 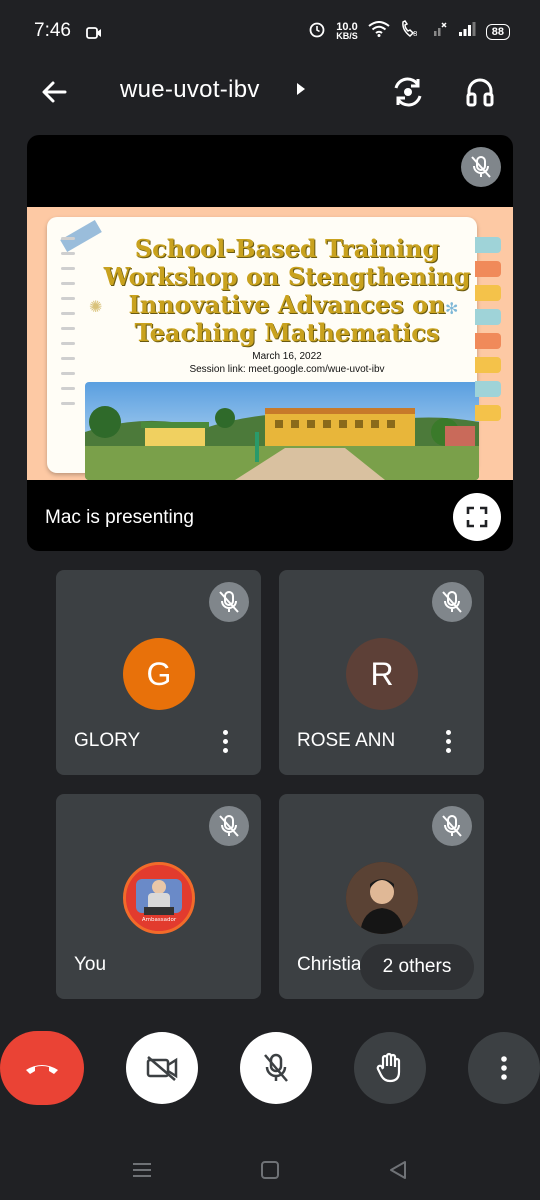 What do you see at coordinates (415, 34) in the screenshot?
I see `svg-text: 8` at bounding box center [415, 34].